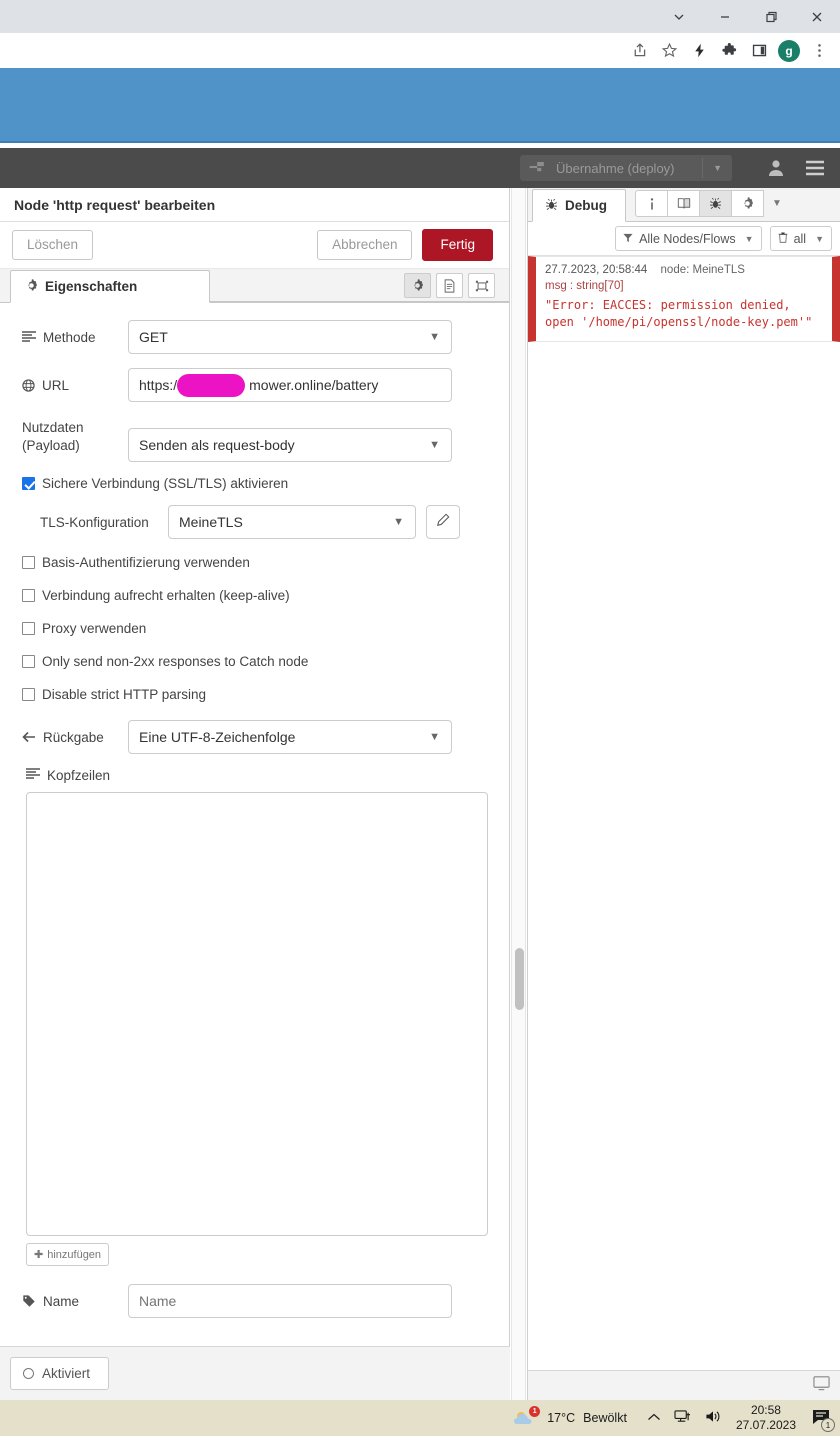  Describe the element at coordinates (53, 245) in the screenshot. I see `delete-button: Löschen` at that location.